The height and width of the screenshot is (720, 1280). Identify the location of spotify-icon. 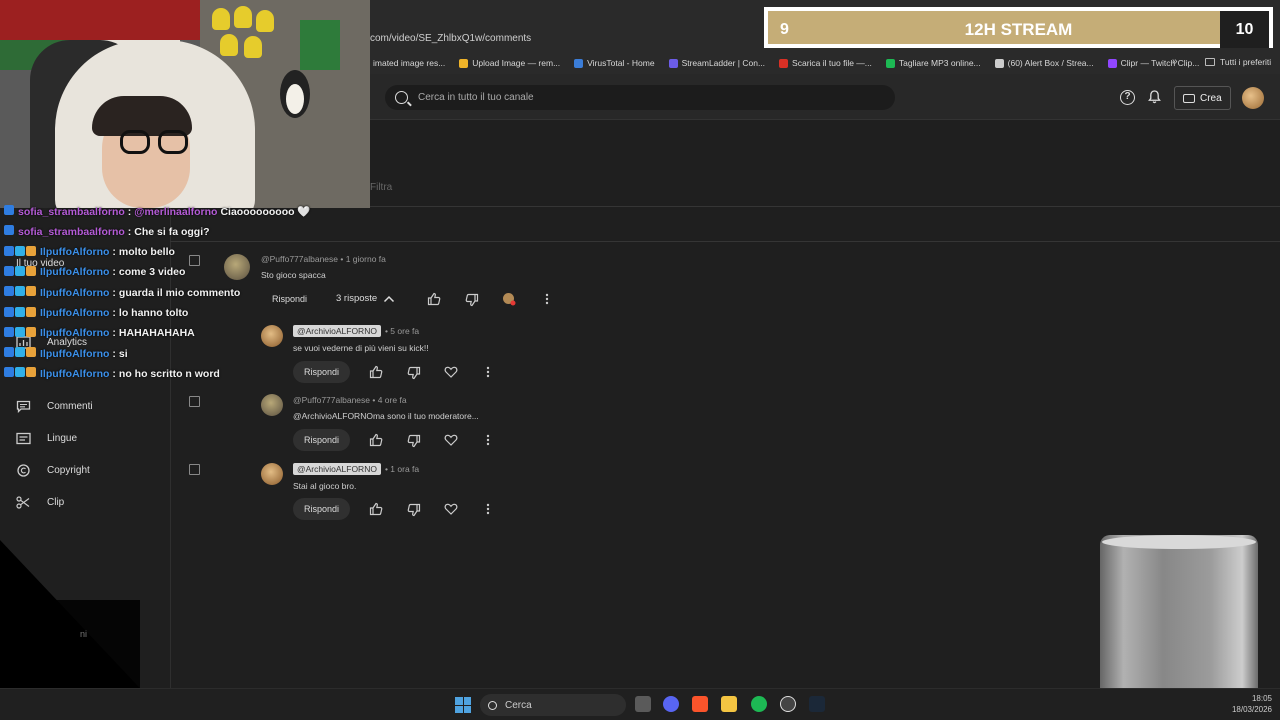
(759, 704).